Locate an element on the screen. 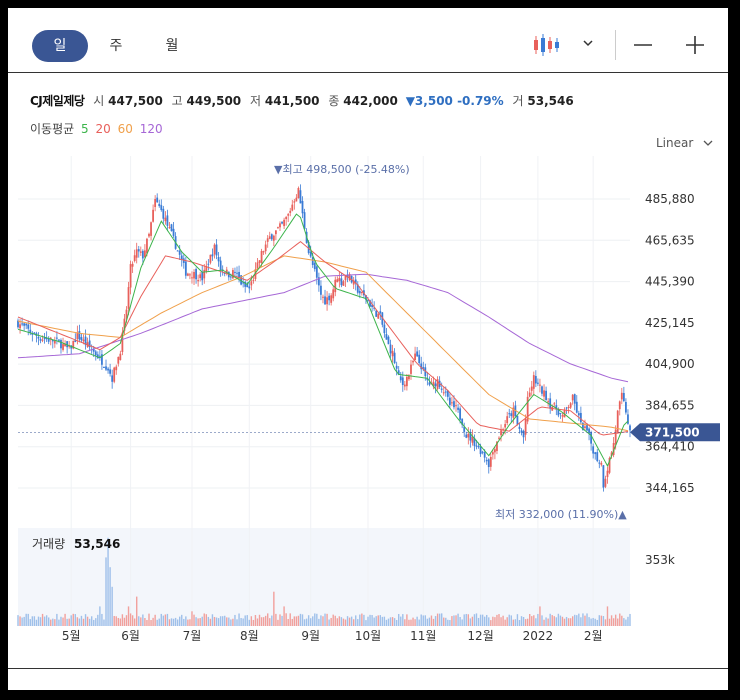 The width and height of the screenshot is (740, 700). price-tick-label: 384,655 is located at coordinates (670, 405).